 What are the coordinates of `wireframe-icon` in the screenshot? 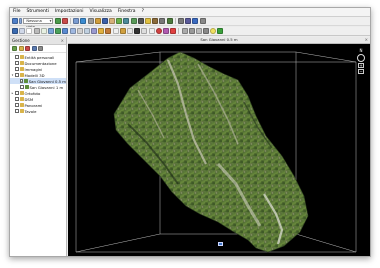 It's located at (162, 21).